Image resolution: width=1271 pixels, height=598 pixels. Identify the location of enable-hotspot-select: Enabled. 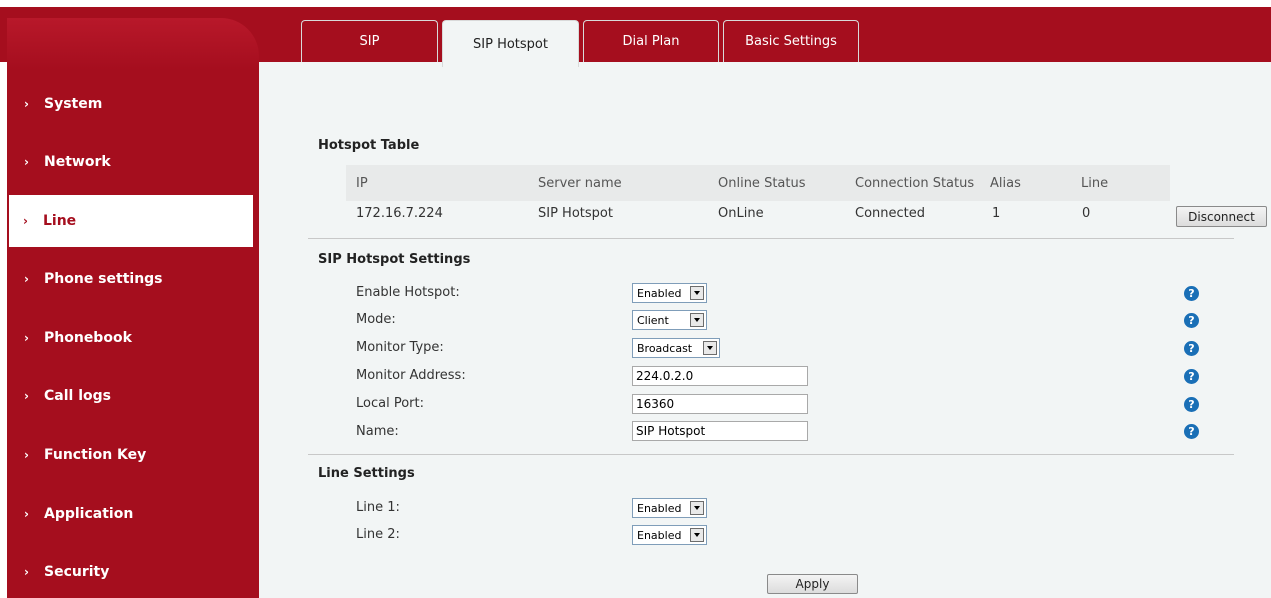
(669, 293).